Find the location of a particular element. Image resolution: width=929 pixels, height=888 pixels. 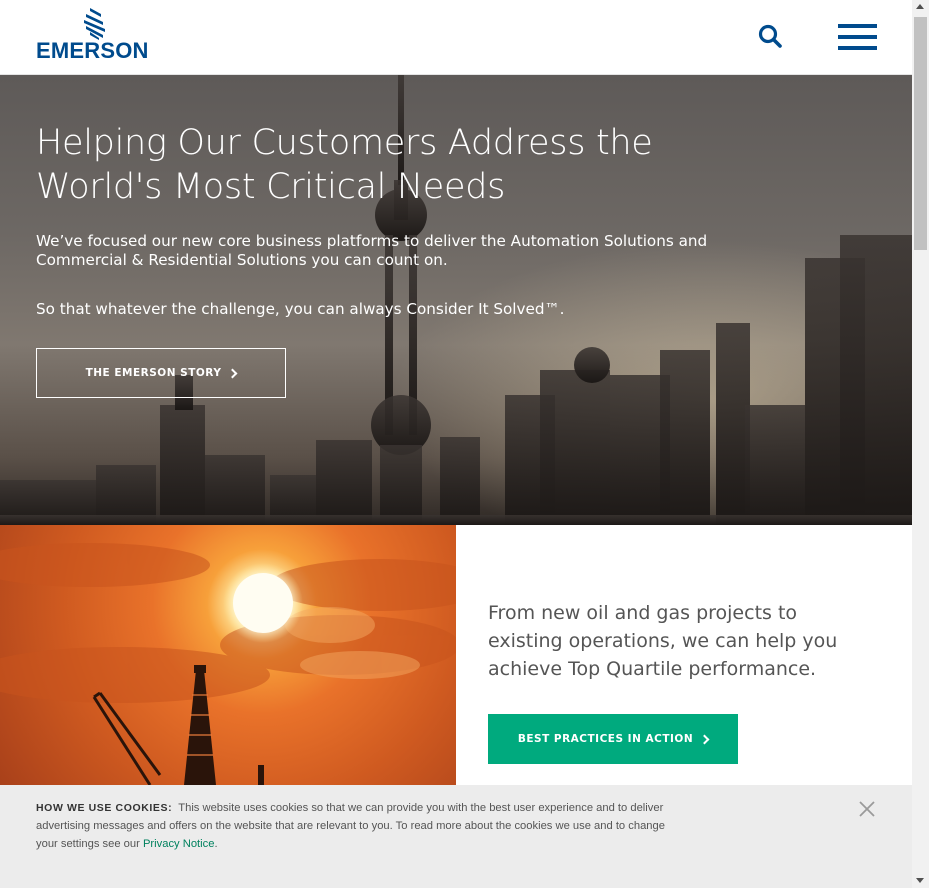

scroll-down-arrow-icon is located at coordinates (920, 880).